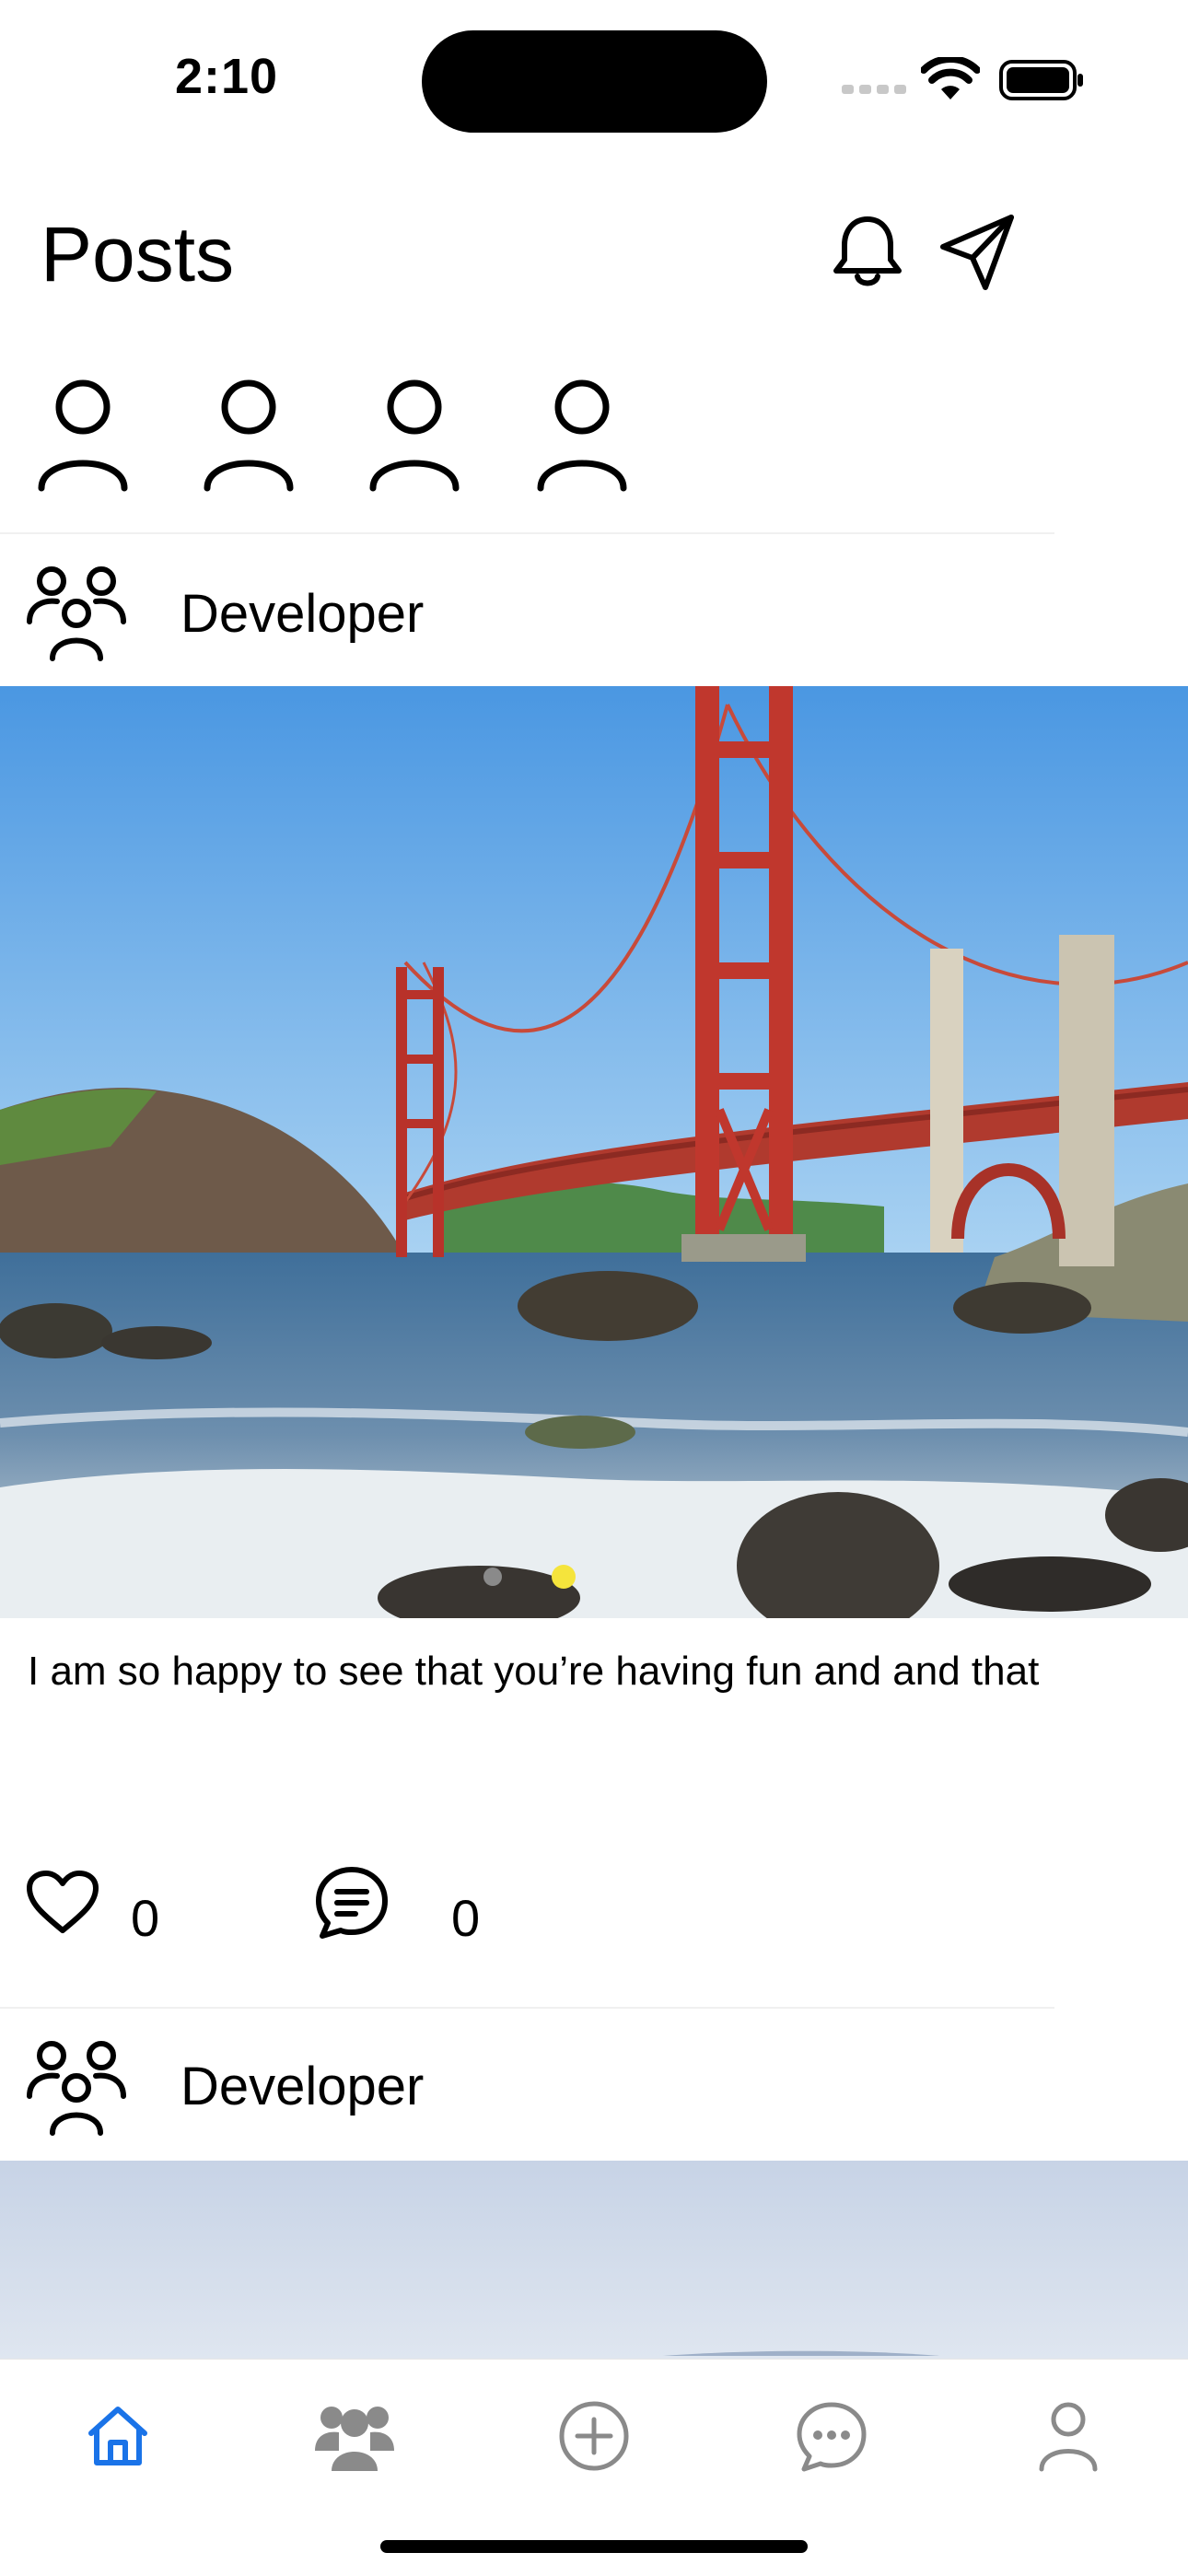  I want to click on person-icon, so click(1068, 2438).